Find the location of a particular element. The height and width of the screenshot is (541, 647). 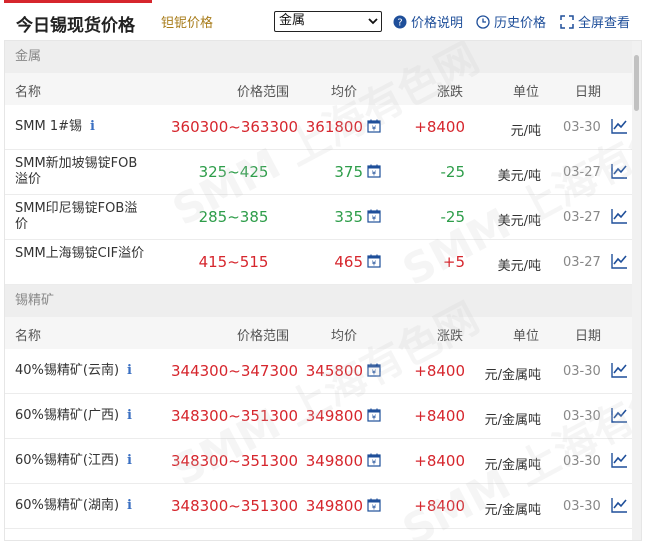

tab-tin-spot-price: 今日锡现货价格 is located at coordinates (78, 19).